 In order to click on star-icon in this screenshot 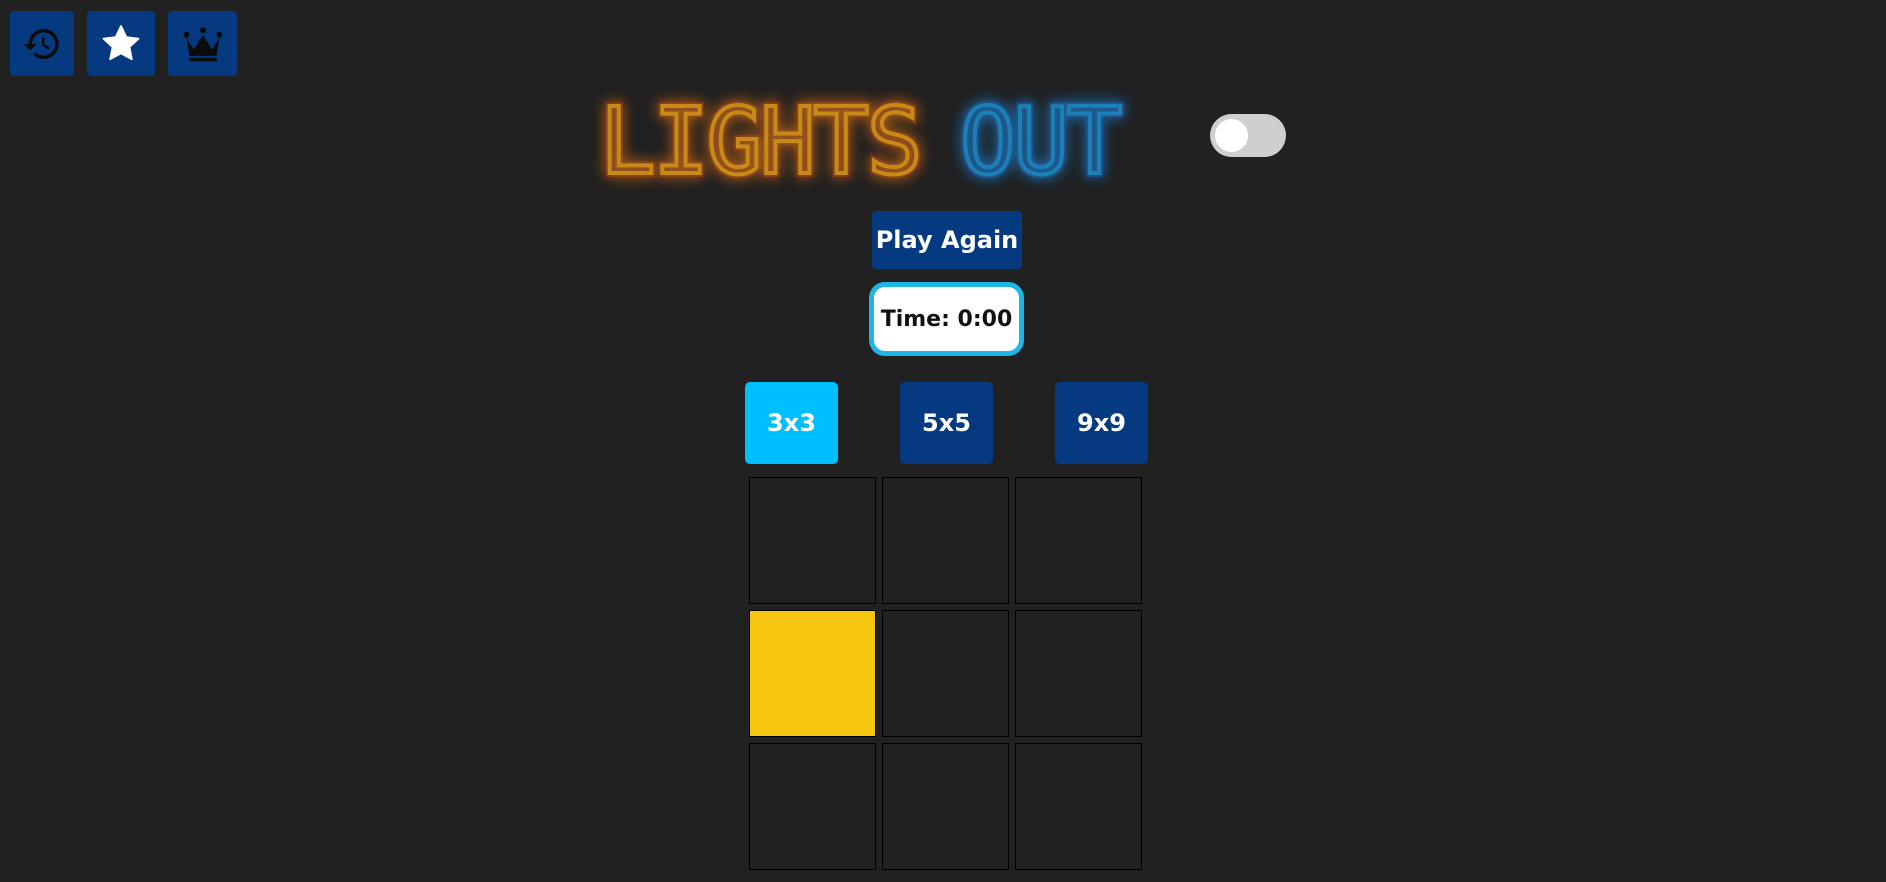, I will do `click(121, 42)`.